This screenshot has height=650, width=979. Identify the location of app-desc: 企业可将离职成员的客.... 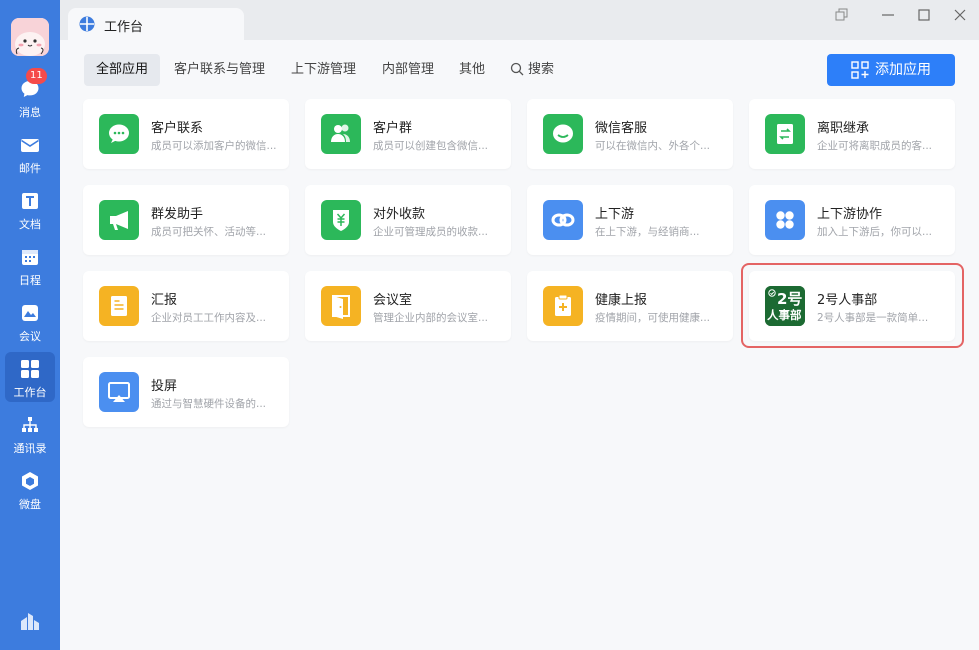
(875, 146).